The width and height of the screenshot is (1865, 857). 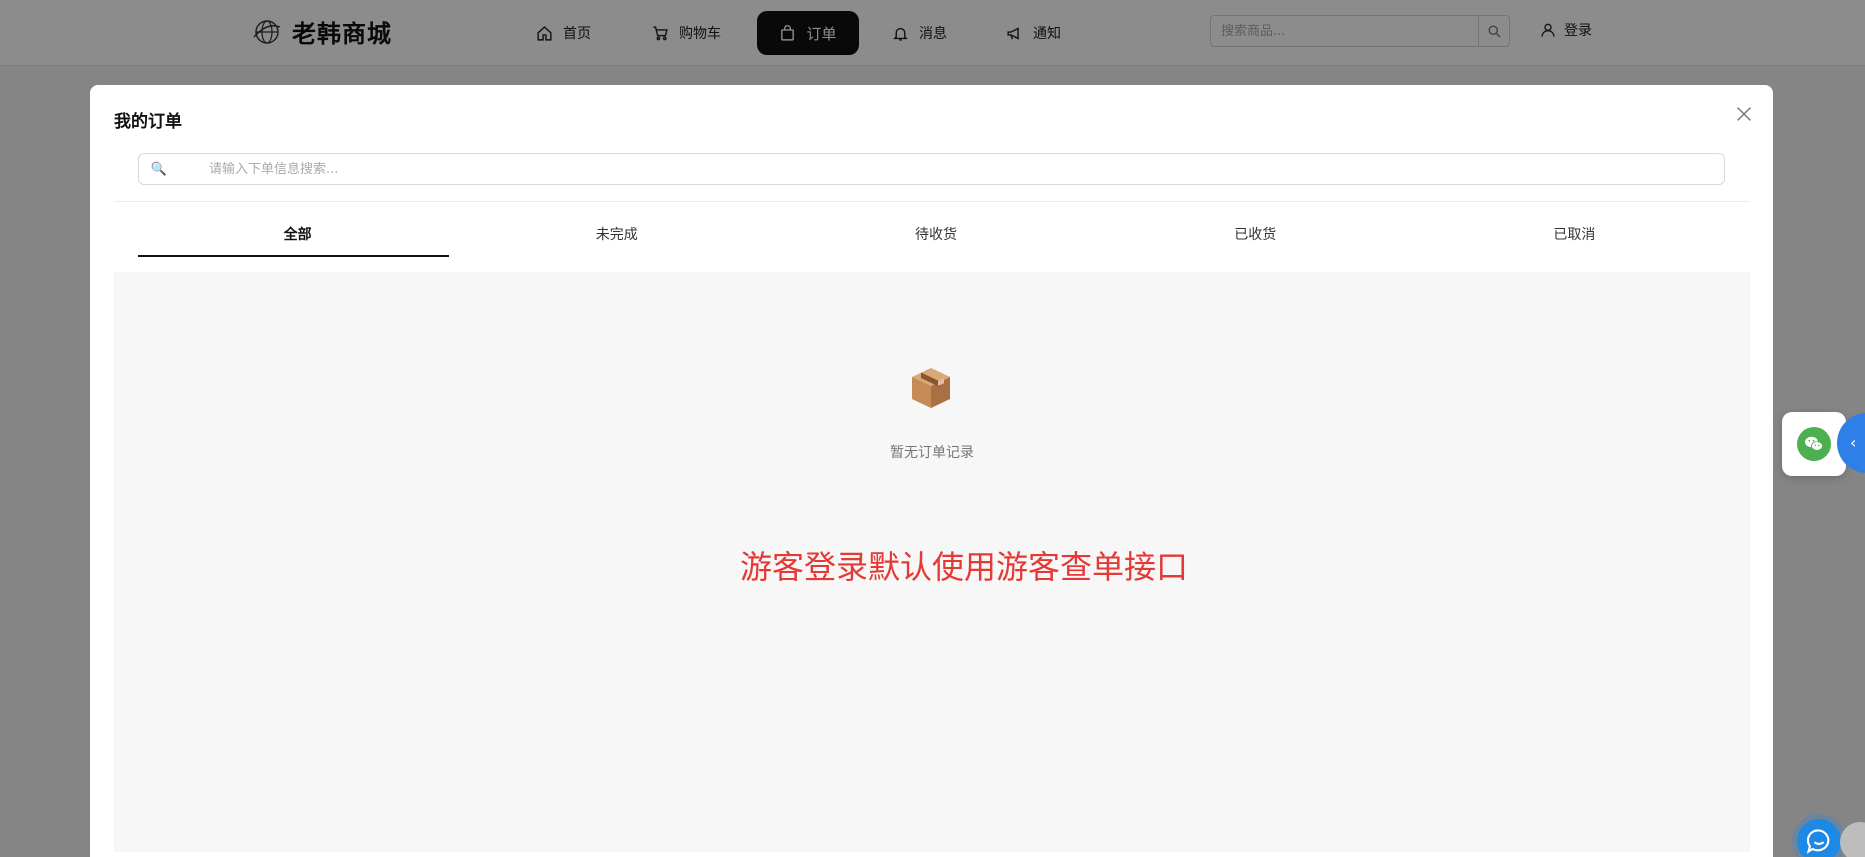 I want to click on tab-received: 已收货, so click(x=1255, y=238).